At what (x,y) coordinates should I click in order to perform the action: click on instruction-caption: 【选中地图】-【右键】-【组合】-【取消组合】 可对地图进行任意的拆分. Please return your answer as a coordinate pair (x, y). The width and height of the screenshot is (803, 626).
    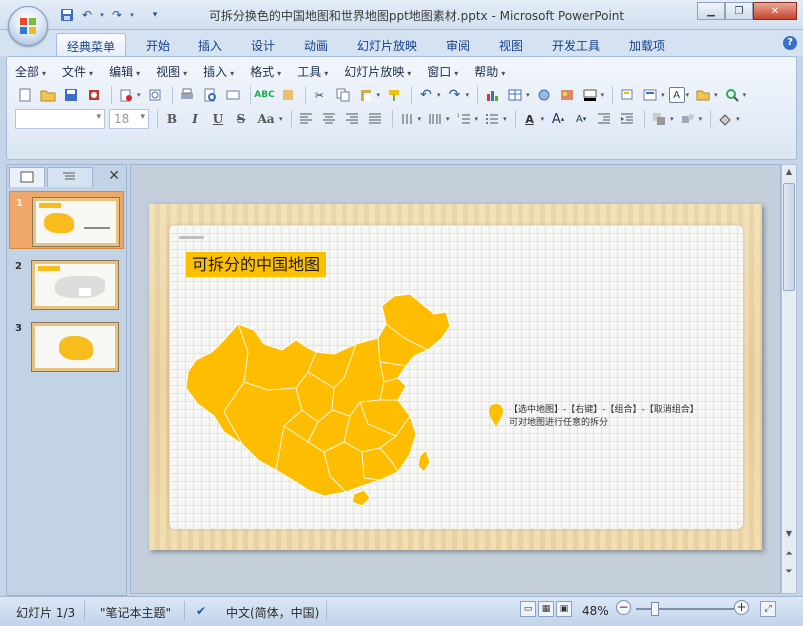
    Looking at the image, I should click on (604, 417).